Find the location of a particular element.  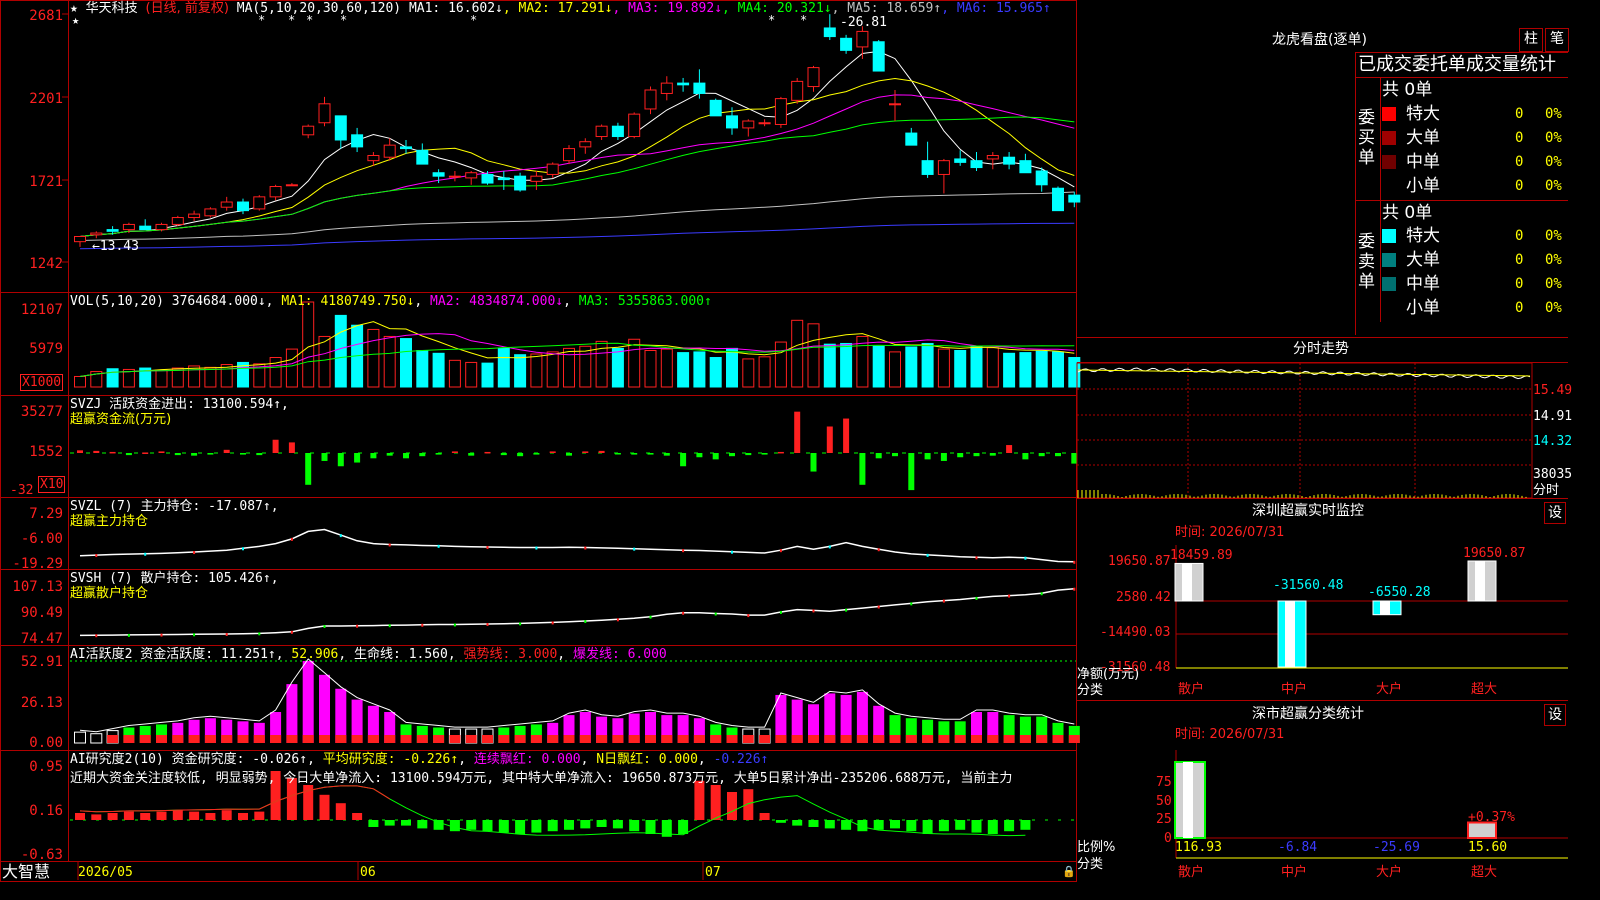

order-stats-title: 已成交委托单成交量统计 is located at coordinates (1457, 64).